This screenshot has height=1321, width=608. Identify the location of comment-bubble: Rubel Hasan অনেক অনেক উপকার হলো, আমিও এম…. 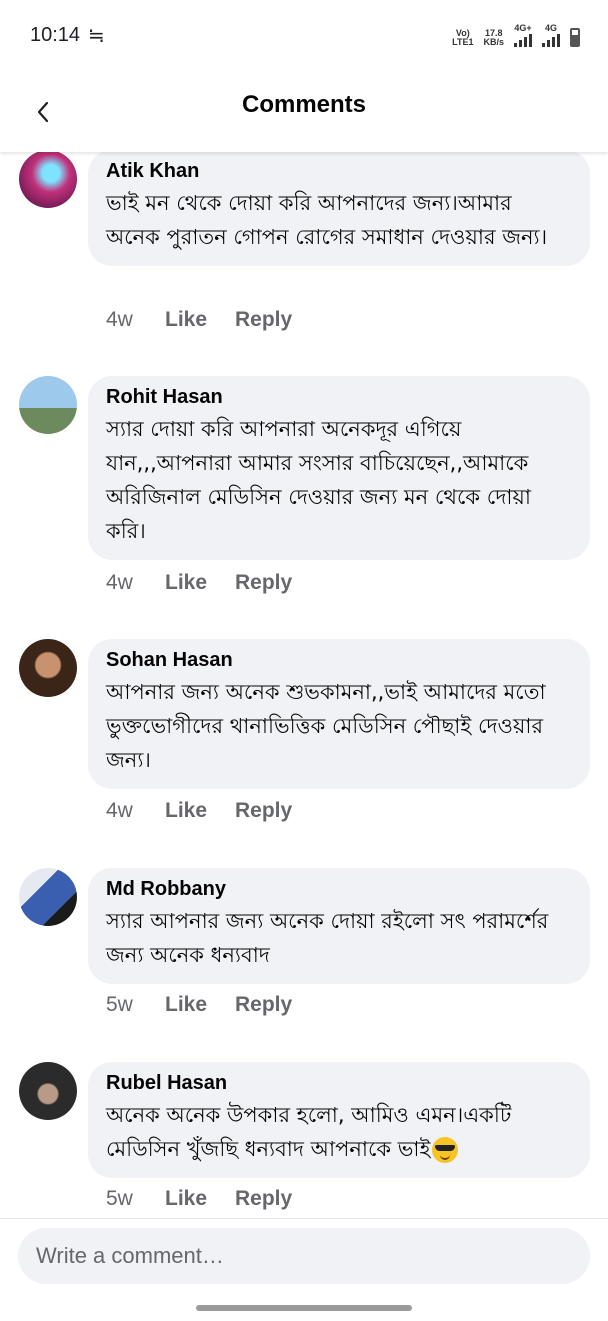
(339, 1120).